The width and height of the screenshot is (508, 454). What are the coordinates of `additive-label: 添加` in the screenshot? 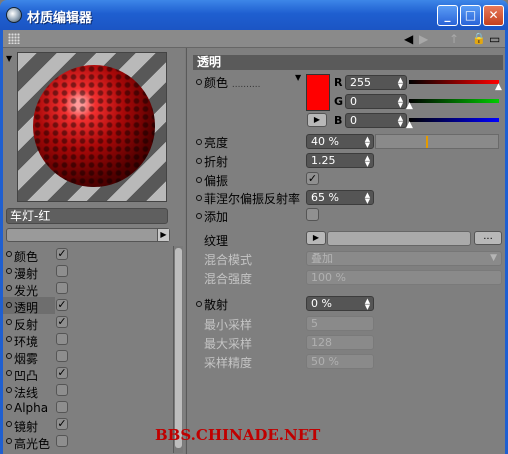 It's located at (216, 217).